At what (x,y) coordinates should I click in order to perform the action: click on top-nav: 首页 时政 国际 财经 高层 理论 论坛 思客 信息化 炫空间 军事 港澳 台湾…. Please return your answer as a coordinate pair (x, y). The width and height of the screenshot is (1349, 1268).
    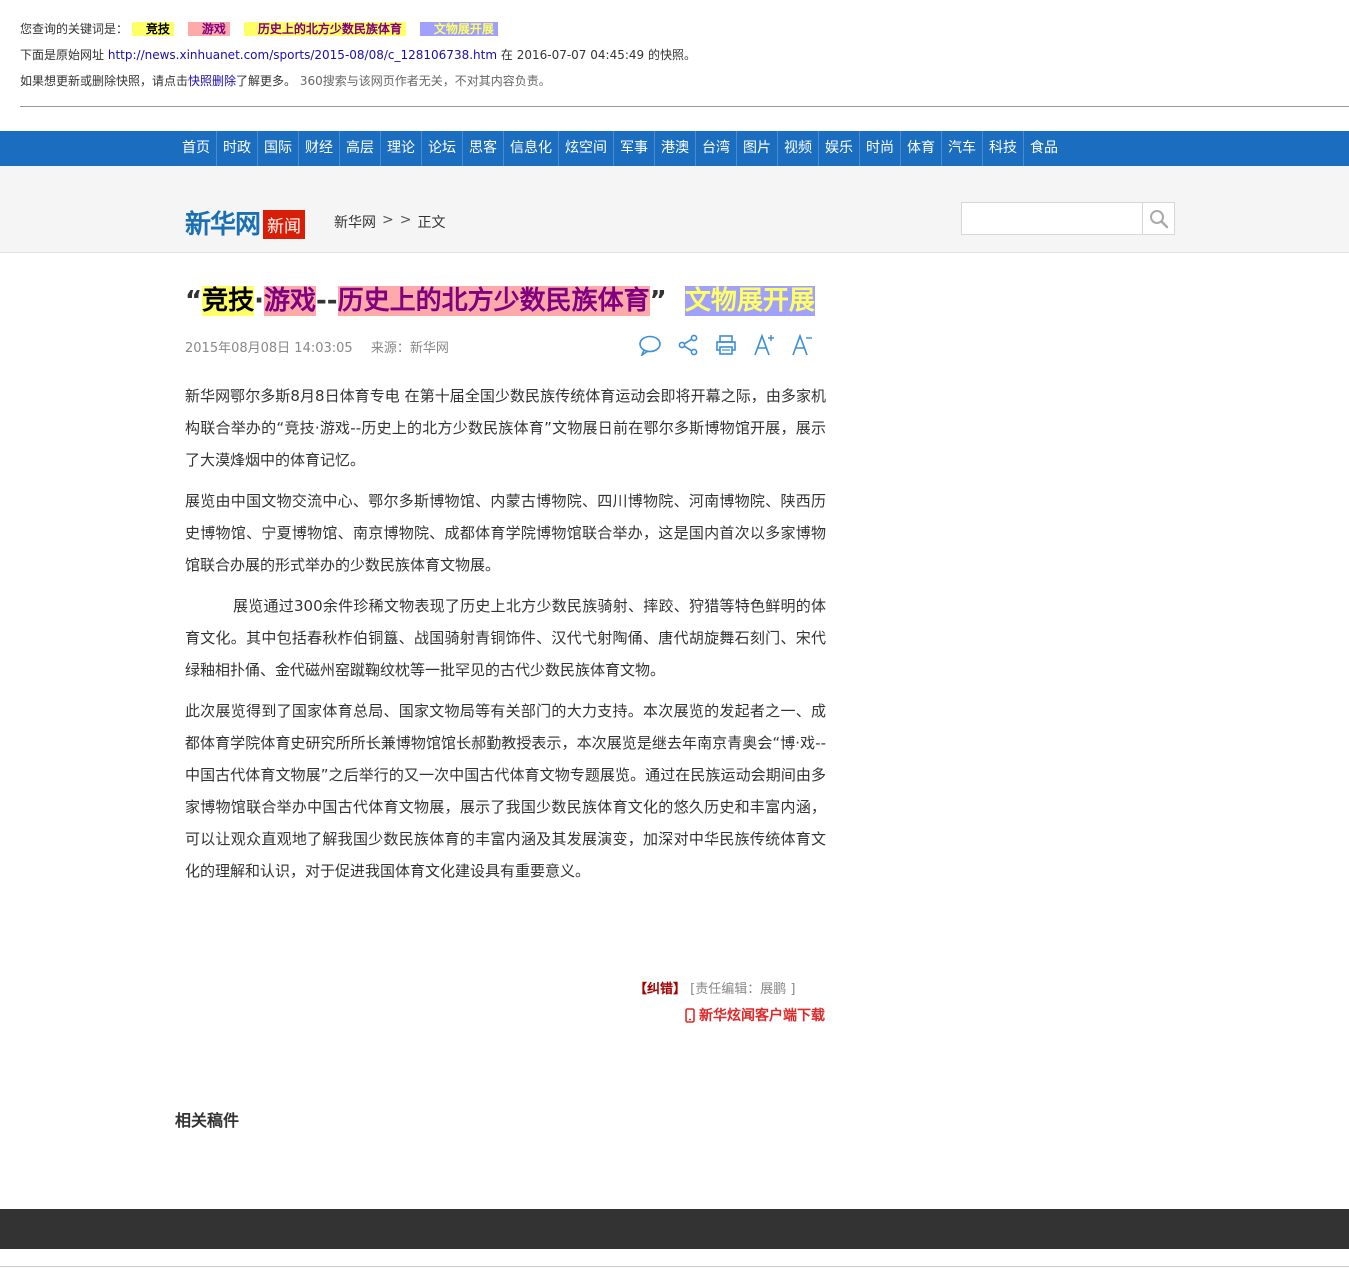
    Looking at the image, I should click on (674, 148).